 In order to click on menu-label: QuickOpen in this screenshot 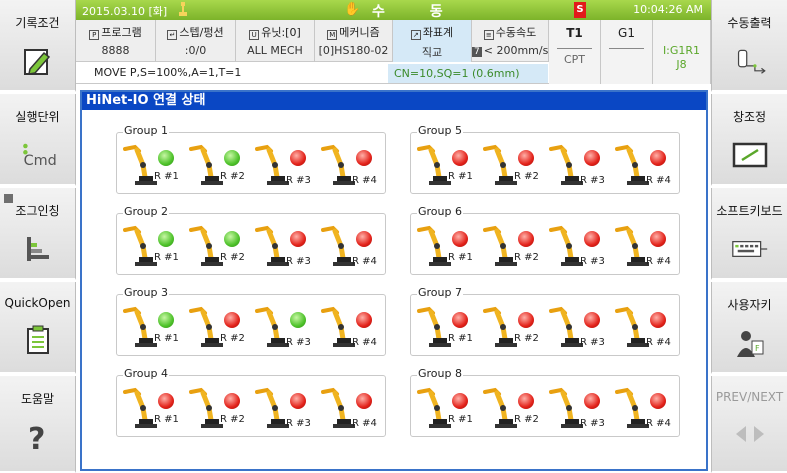, I will do `click(37, 303)`.